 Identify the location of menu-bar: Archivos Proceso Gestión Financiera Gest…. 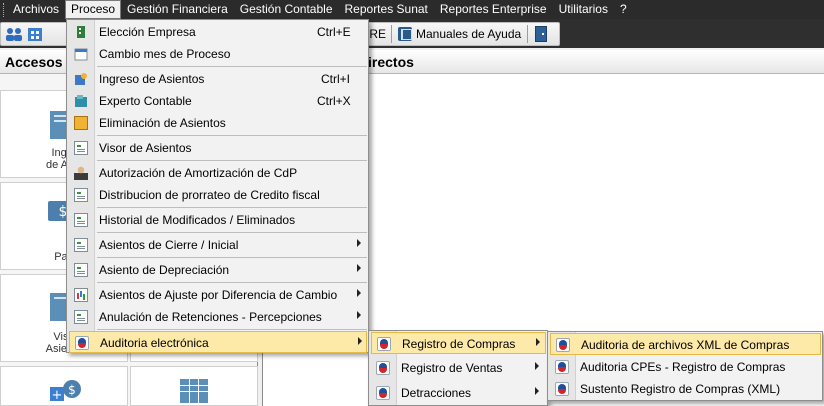
(412, 9).